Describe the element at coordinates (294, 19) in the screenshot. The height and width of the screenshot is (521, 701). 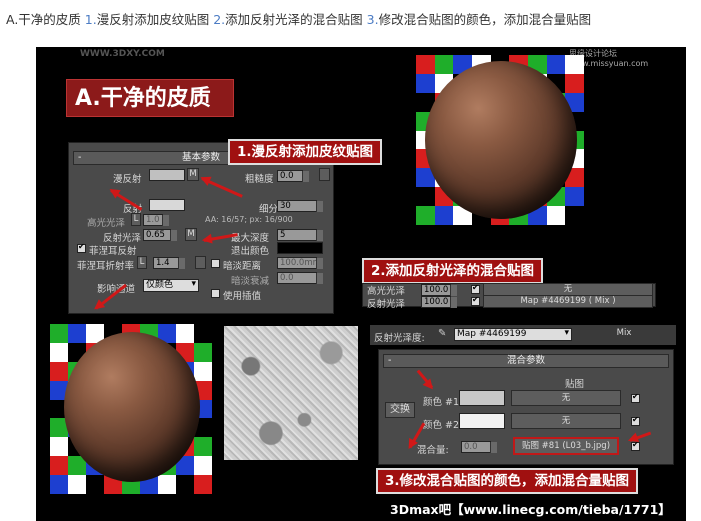
I see `caption-part-2: 添加反射光泽的混合贴图` at that location.